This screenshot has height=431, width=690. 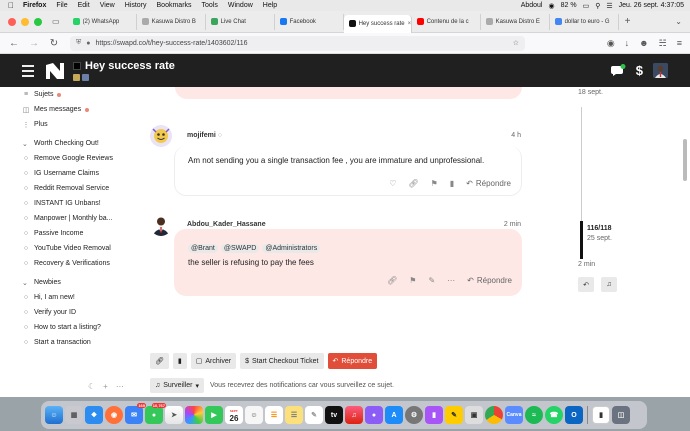 I want to click on iphone-mirroring-icon: ▮, so click(x=434, y=415).